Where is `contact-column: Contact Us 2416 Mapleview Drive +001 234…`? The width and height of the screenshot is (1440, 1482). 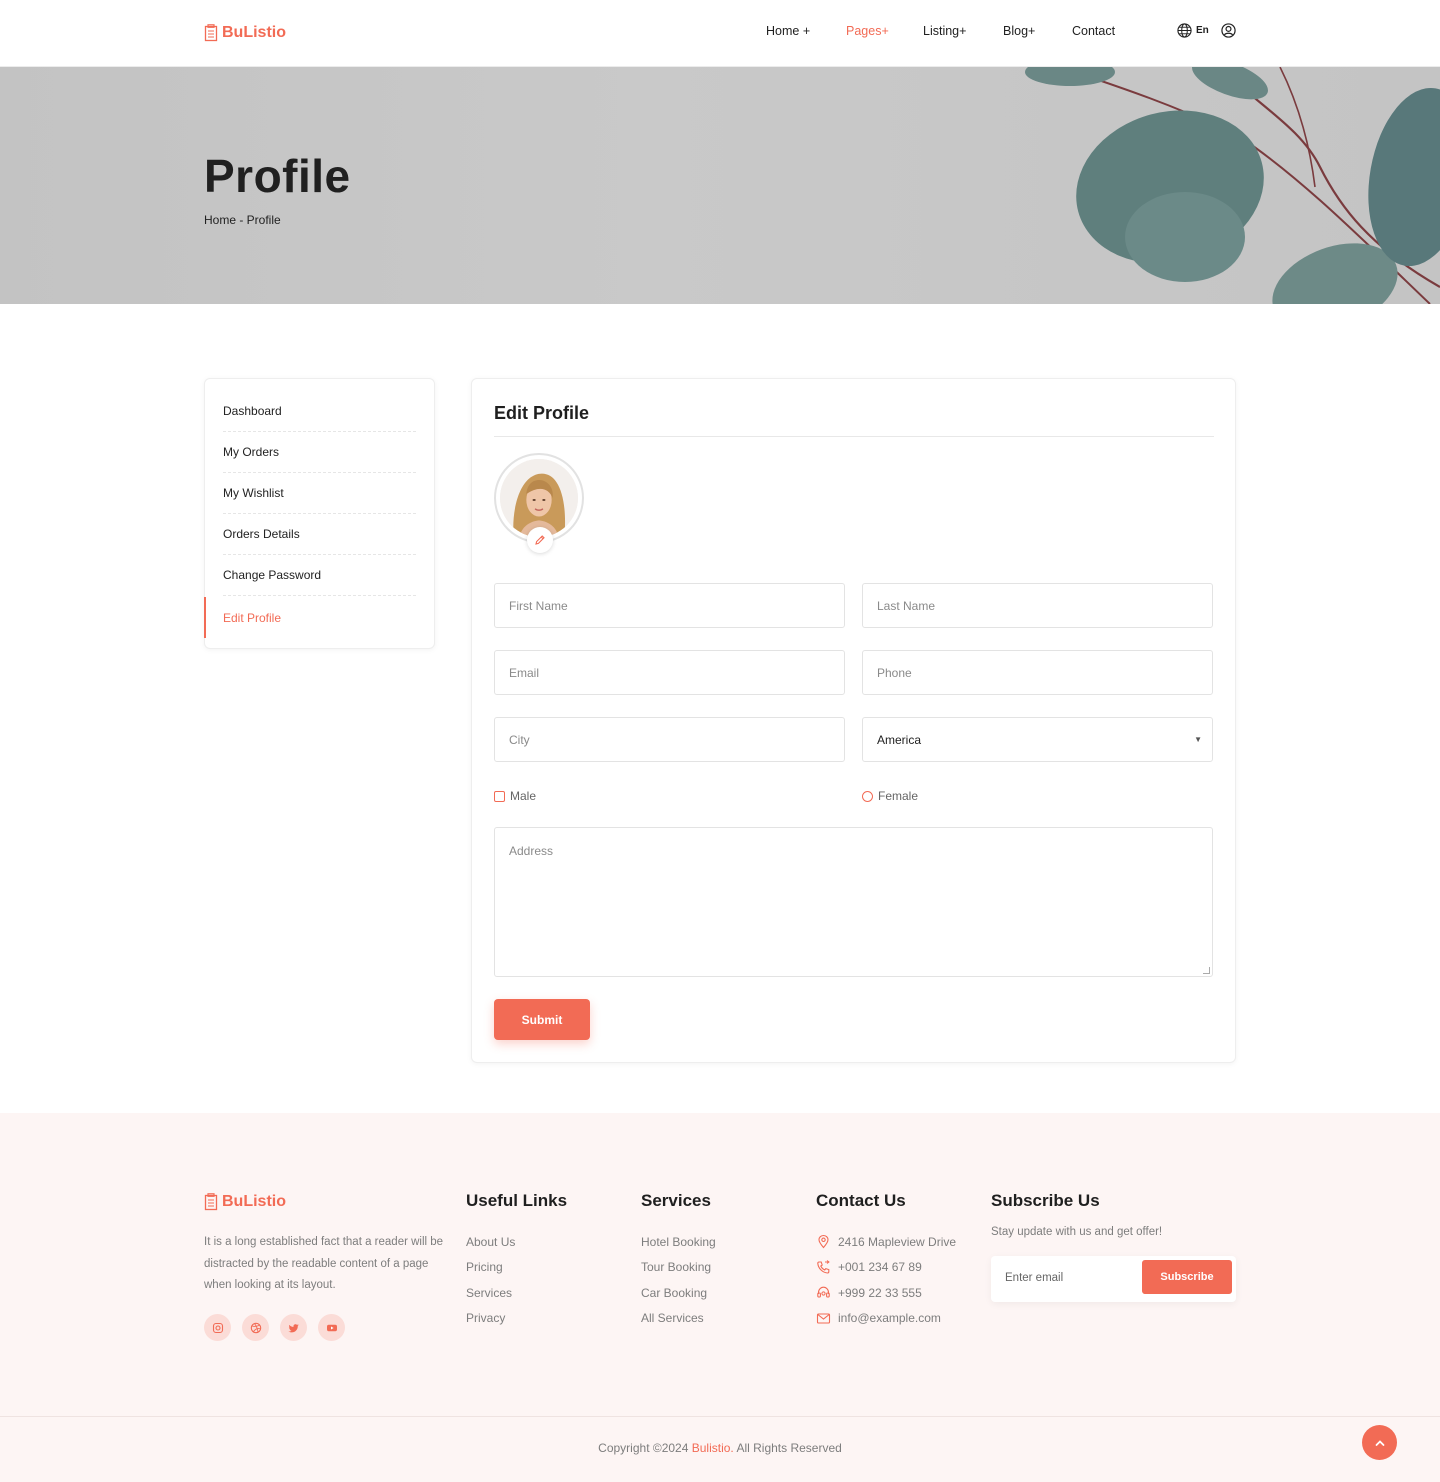 contact-column: Contact Us 2416 Mapleview Drive +001 234… is located at coordinates (886, 1261).